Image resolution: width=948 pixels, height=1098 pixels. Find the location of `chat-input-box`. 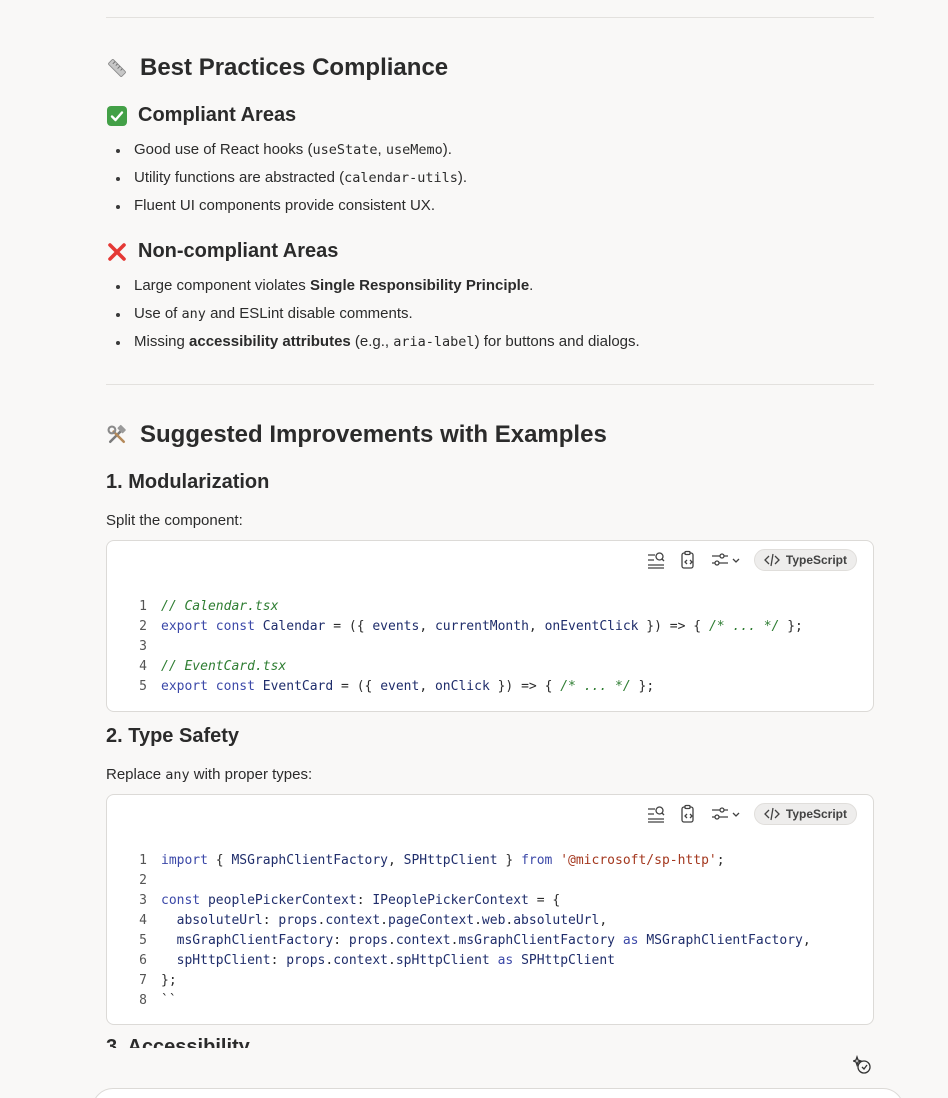

chat-input-box is located at coordinates (498, 1093).